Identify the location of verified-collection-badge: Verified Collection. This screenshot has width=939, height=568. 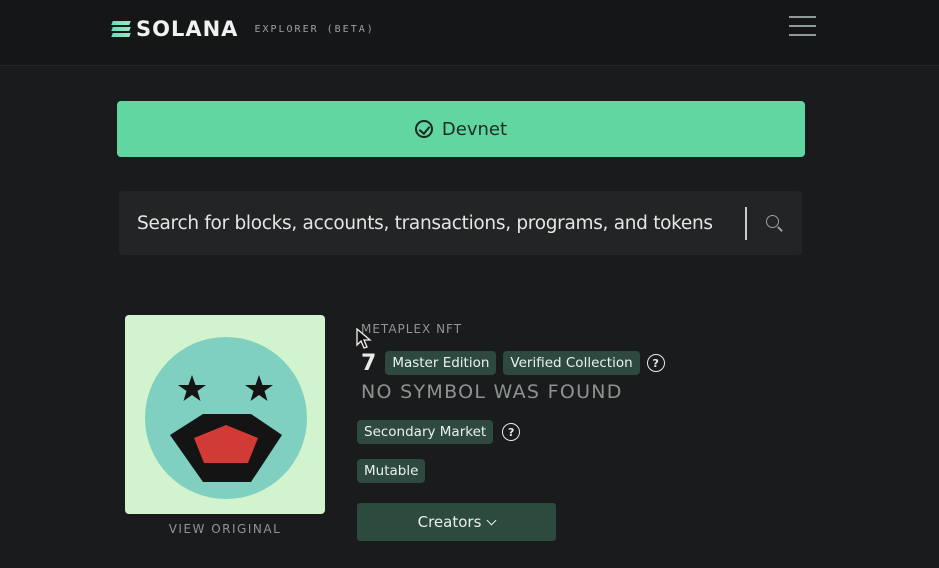
(571, 363).